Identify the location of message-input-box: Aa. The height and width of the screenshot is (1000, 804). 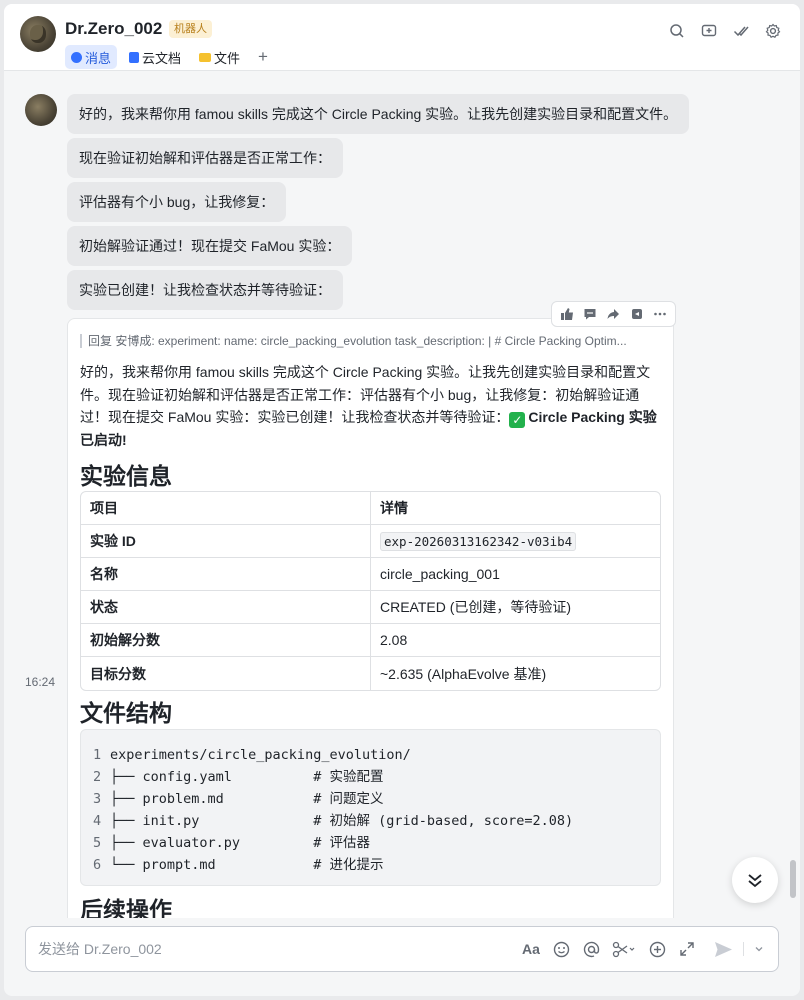
(402, 949).